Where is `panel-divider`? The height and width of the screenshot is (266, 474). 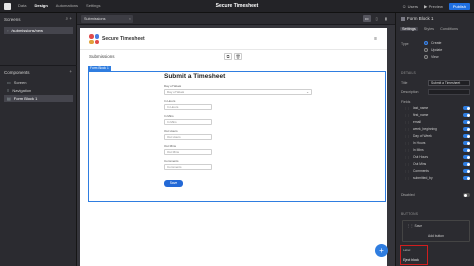
panel-divider is located at coordinates (38, 65).